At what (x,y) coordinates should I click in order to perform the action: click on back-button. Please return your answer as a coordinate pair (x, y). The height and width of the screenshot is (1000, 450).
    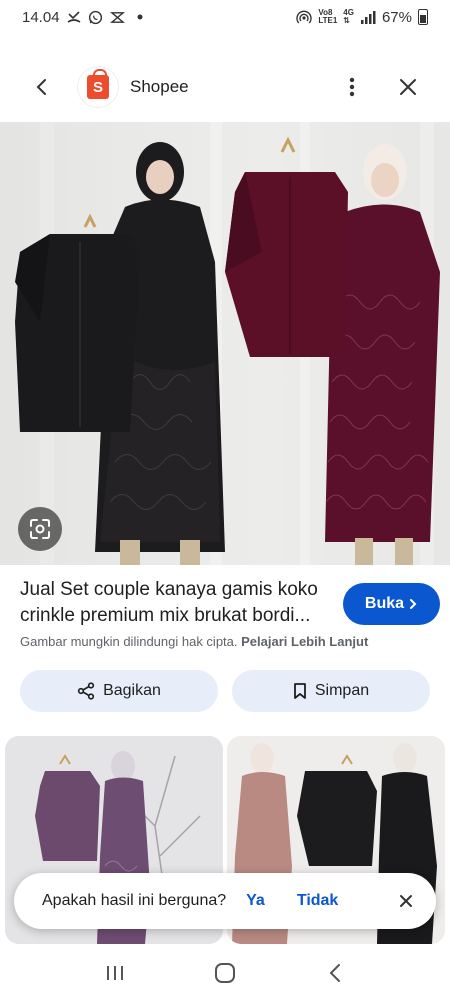
    Looking at the image, I should click on (42, 87).